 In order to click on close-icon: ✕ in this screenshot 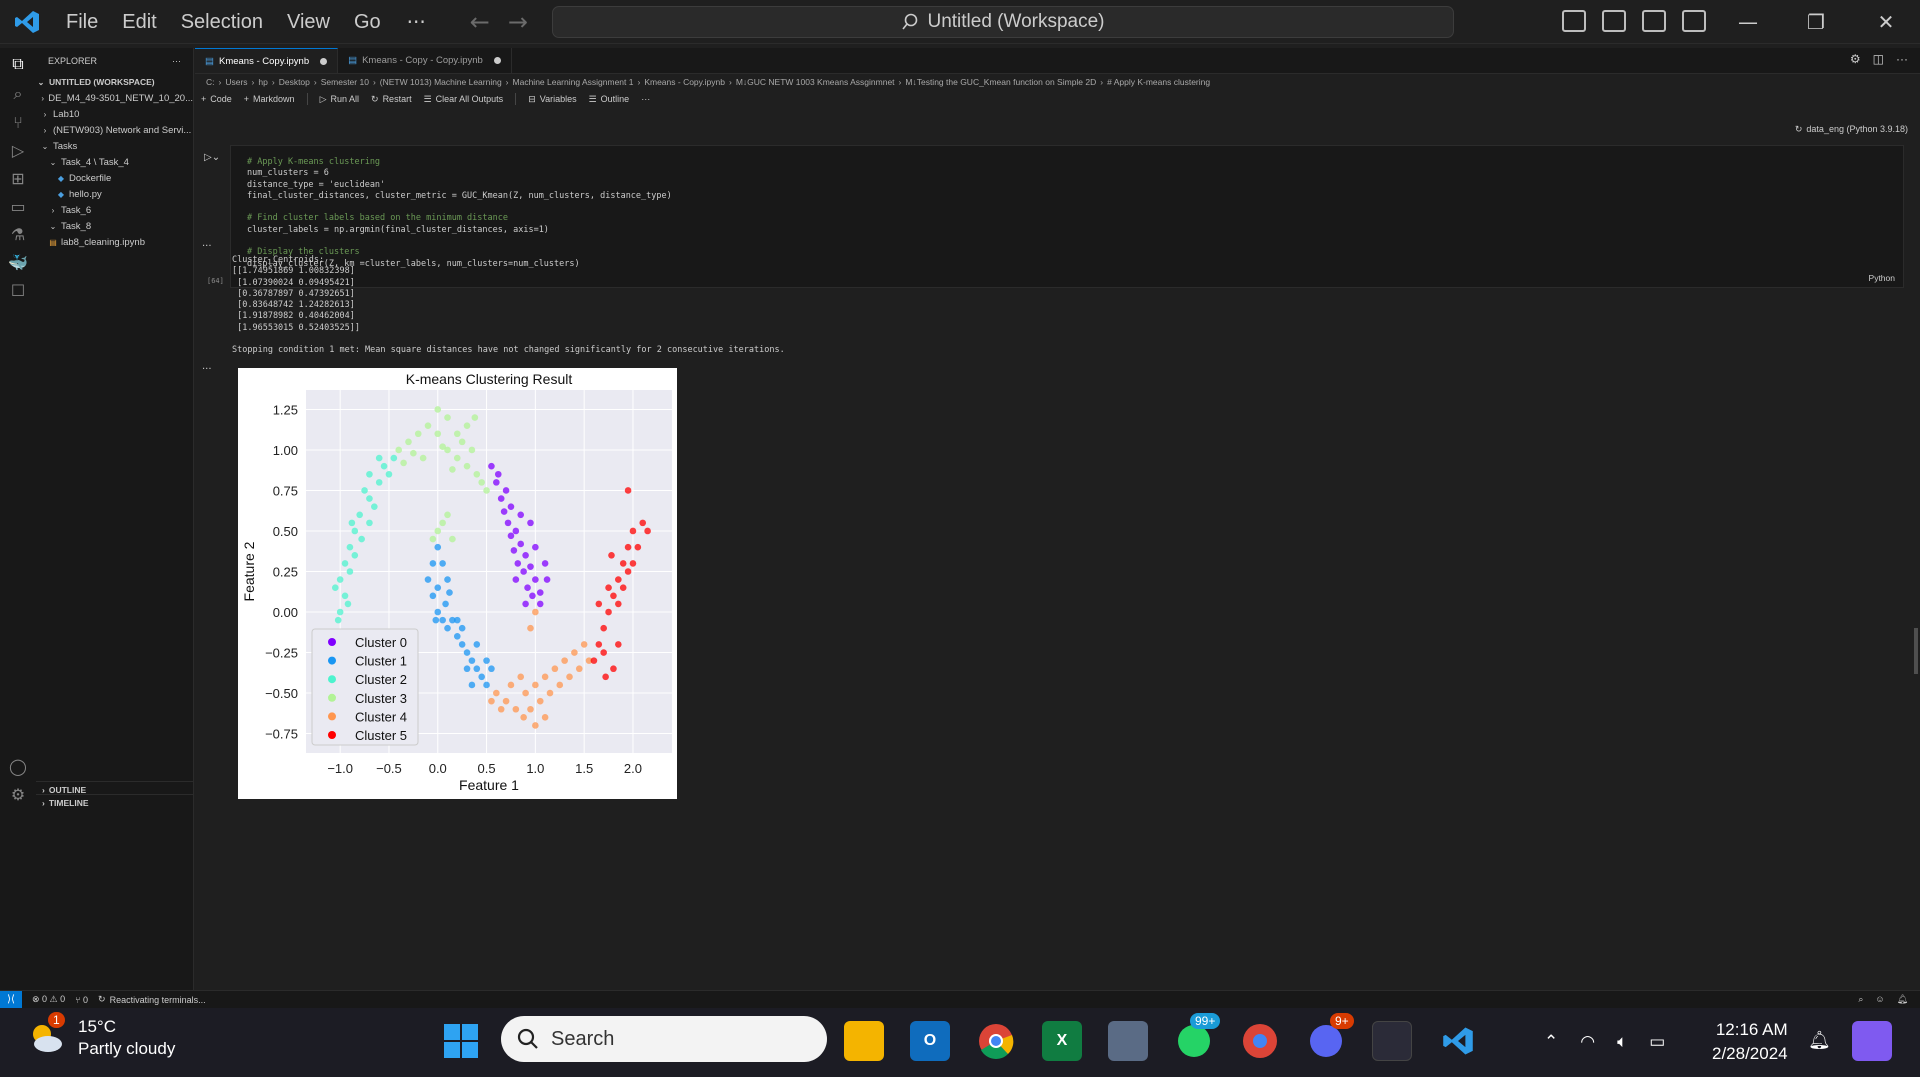, I will do `click(1886, 22)`.